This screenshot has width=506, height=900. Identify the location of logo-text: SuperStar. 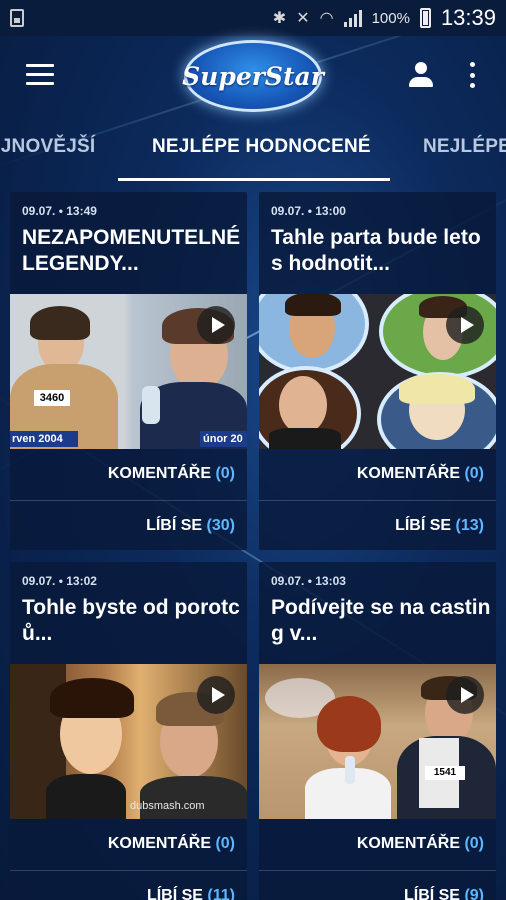
(253, 76).